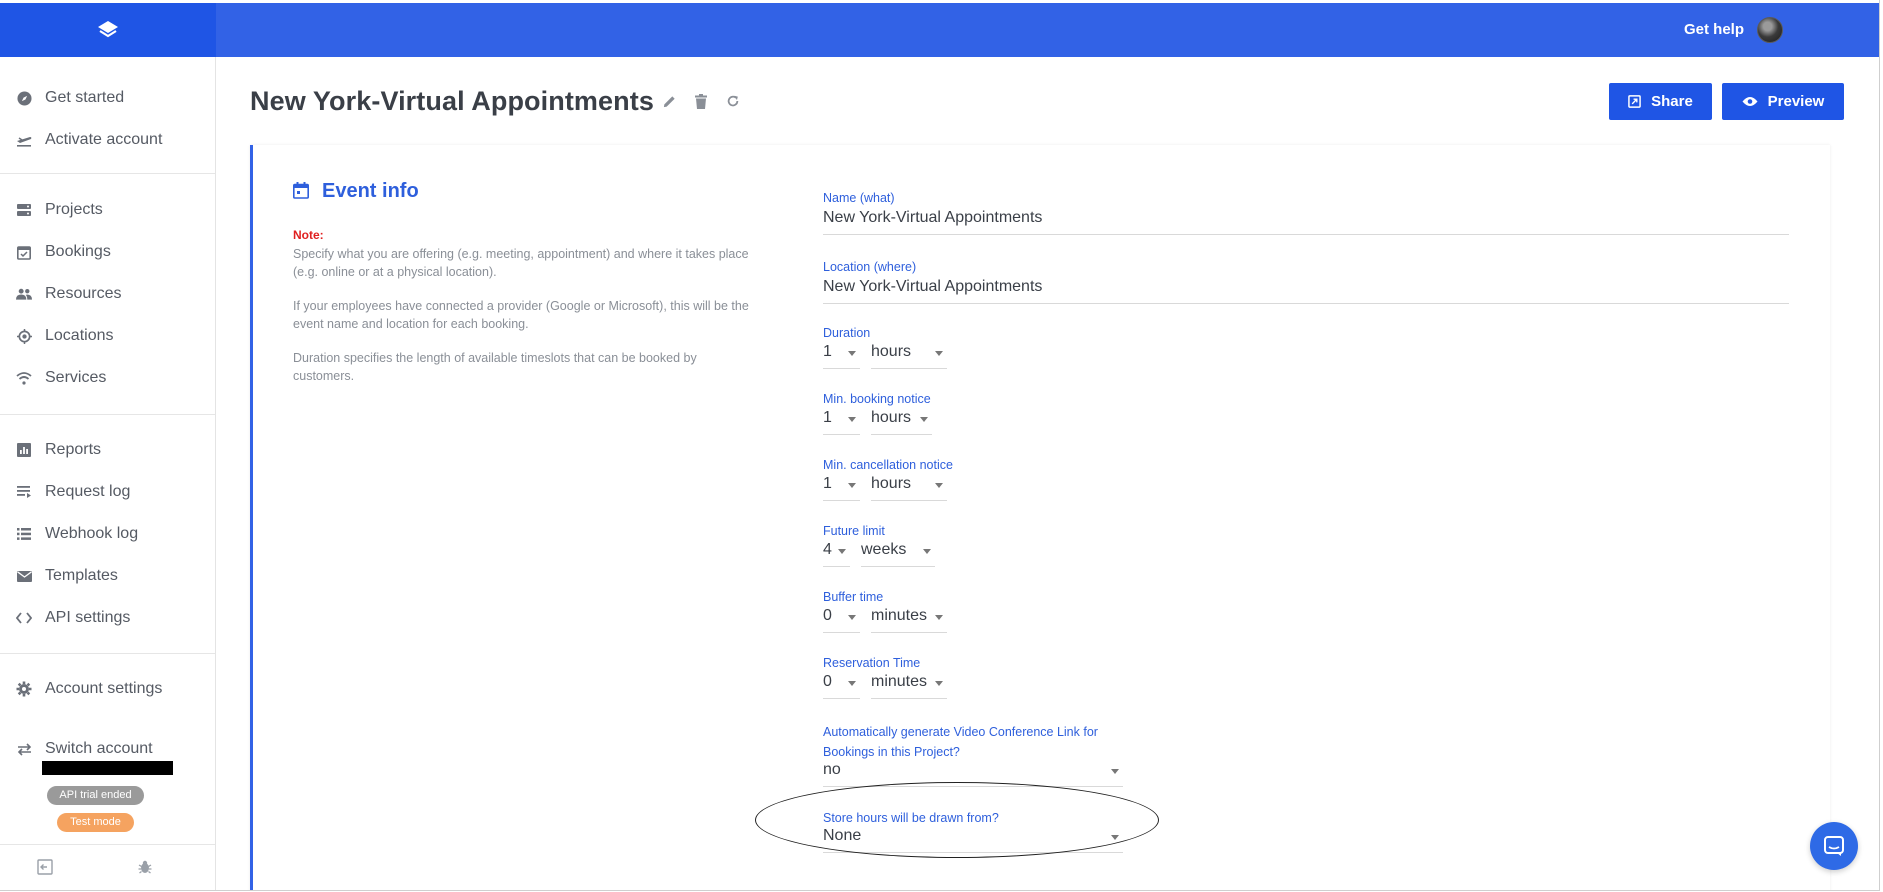 This screenshot has height=892, width=1883. What do you see at coordinates (870, 267) in the screenshot?
I see `location-field-label: Location (where)` at bounding box center [870, 267].